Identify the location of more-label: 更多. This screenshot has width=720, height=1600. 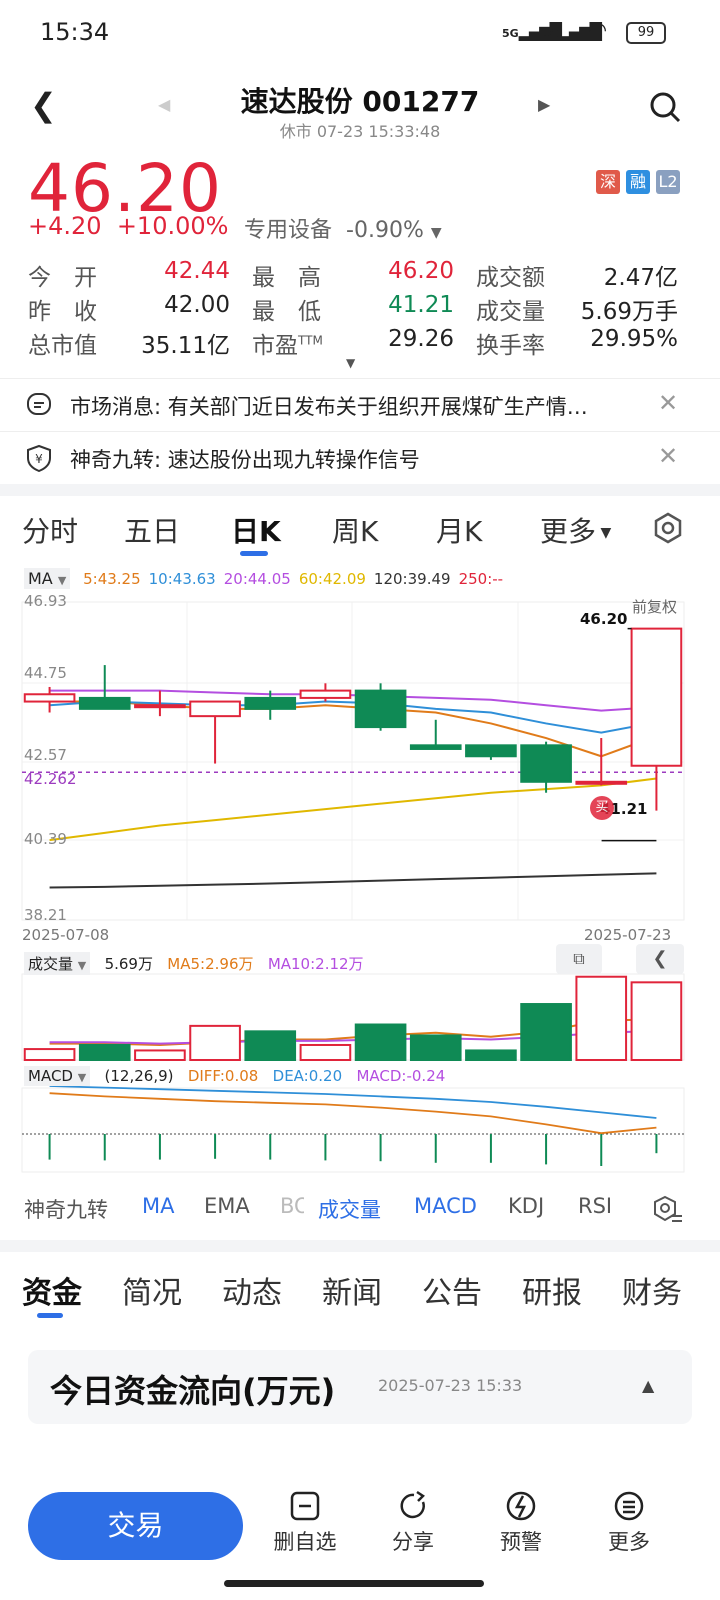
(629, 1542).